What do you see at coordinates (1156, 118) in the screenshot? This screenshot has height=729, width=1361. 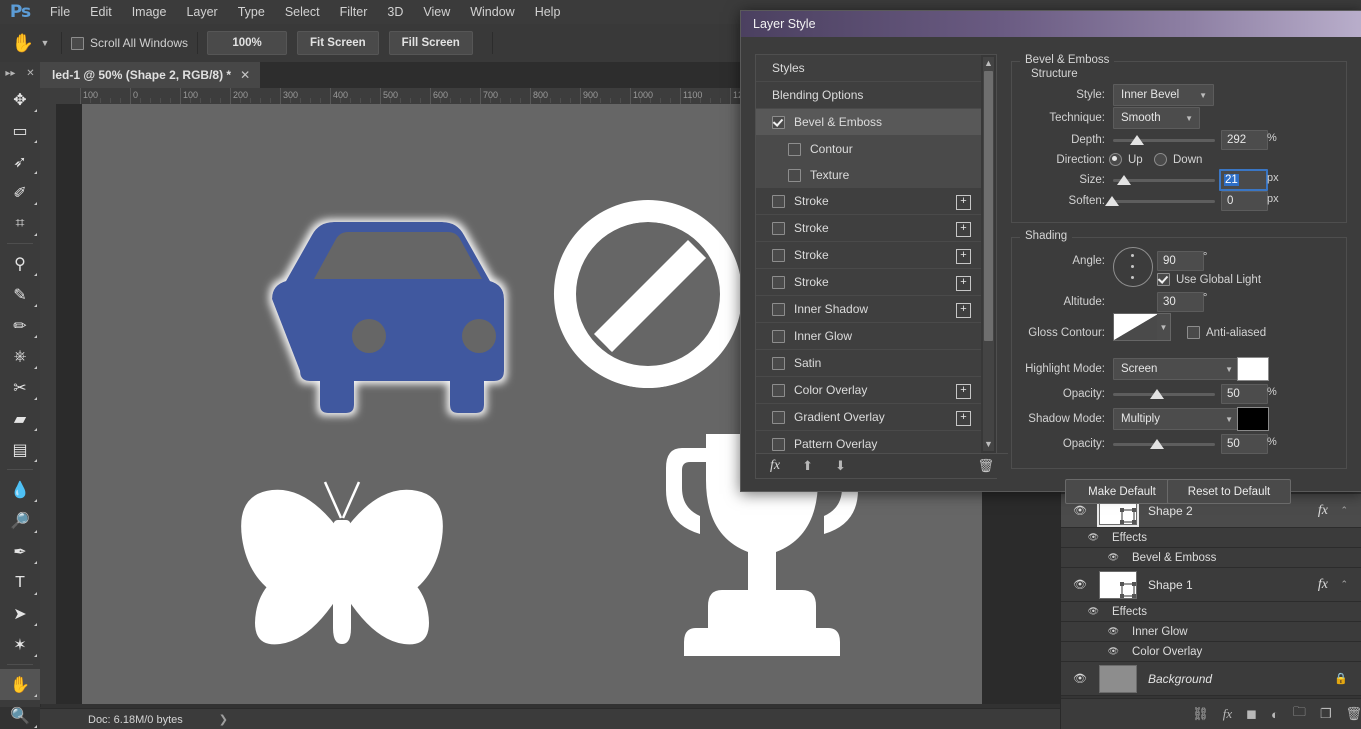 I see `technique-select: Smooth ▼` at bounding box center [1156, 118].